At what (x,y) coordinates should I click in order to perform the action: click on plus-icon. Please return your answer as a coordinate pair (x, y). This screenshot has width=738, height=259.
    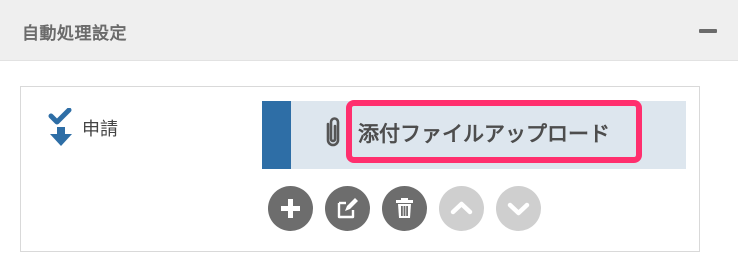
    Looking at the image, I should click on (290, 208).